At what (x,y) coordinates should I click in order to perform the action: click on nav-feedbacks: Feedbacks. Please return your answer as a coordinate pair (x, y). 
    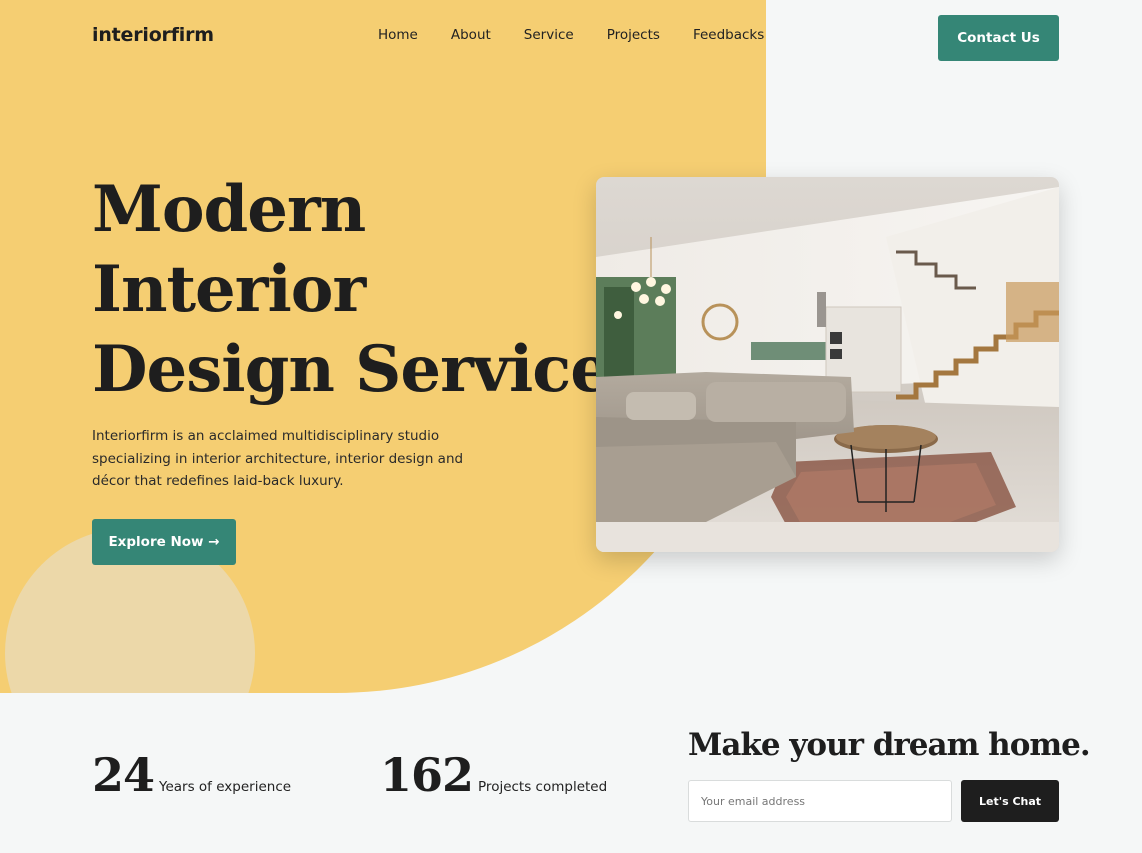
    Looking at the image, I should click on (728, 35).